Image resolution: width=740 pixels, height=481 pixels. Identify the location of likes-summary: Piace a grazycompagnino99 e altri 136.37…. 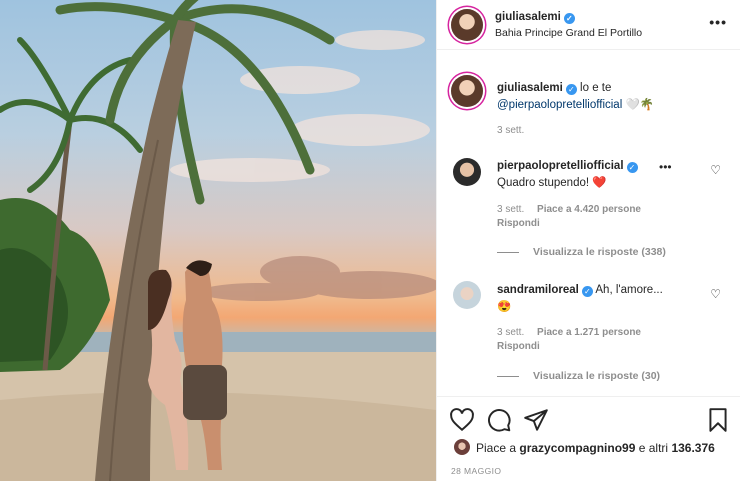
(595, 448).